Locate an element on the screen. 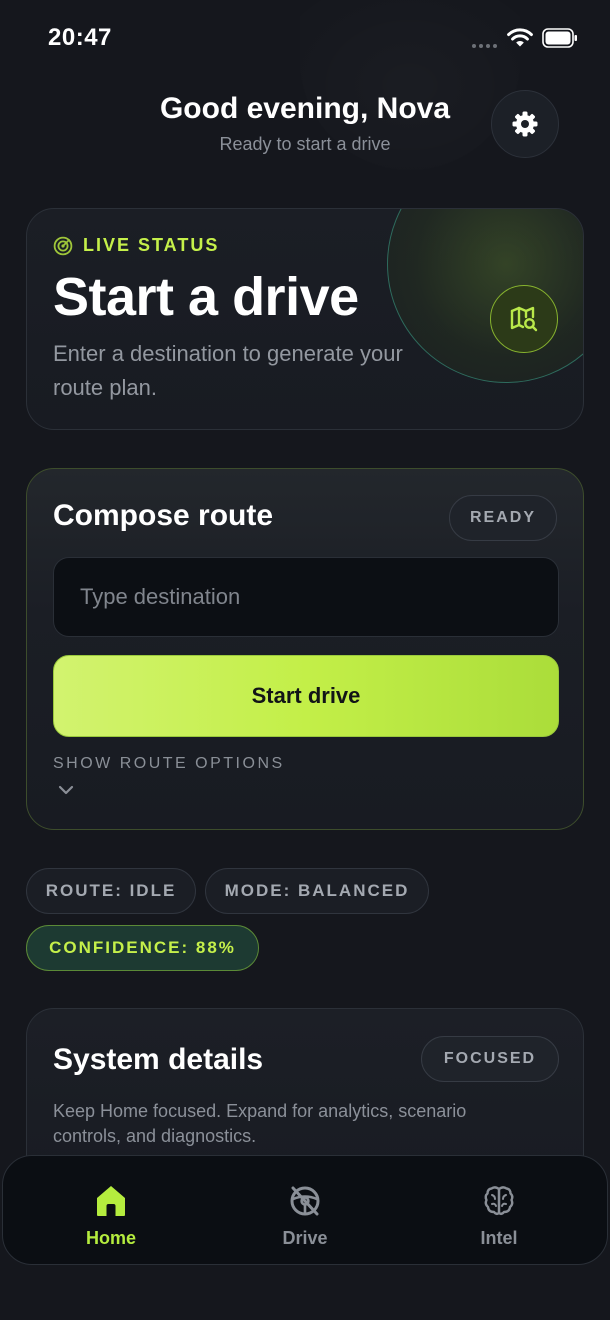 This screenshot has width=610, height=1320. destination-input is located at coordinates (306, 597).